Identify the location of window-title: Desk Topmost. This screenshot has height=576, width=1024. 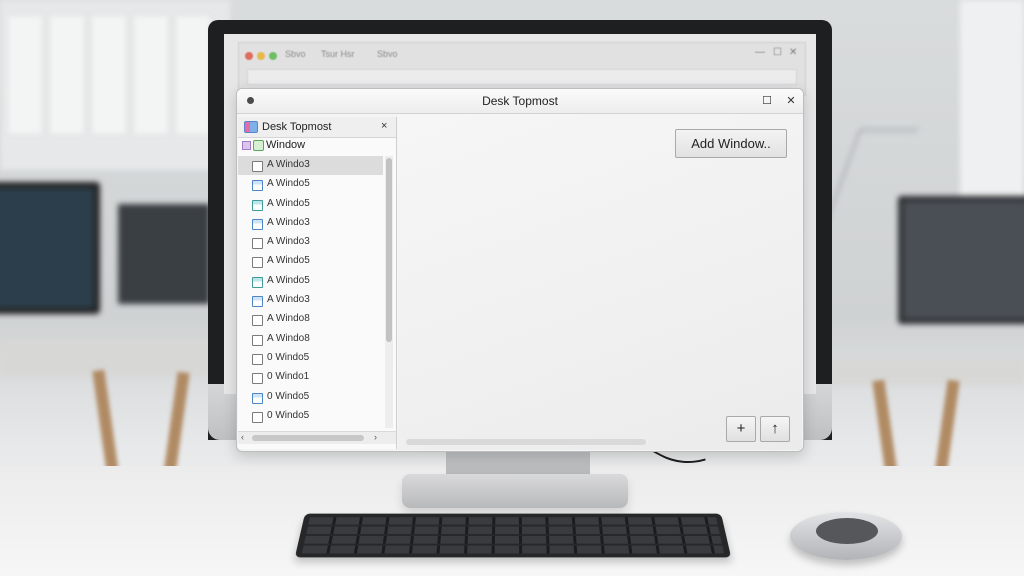
(520, 101).